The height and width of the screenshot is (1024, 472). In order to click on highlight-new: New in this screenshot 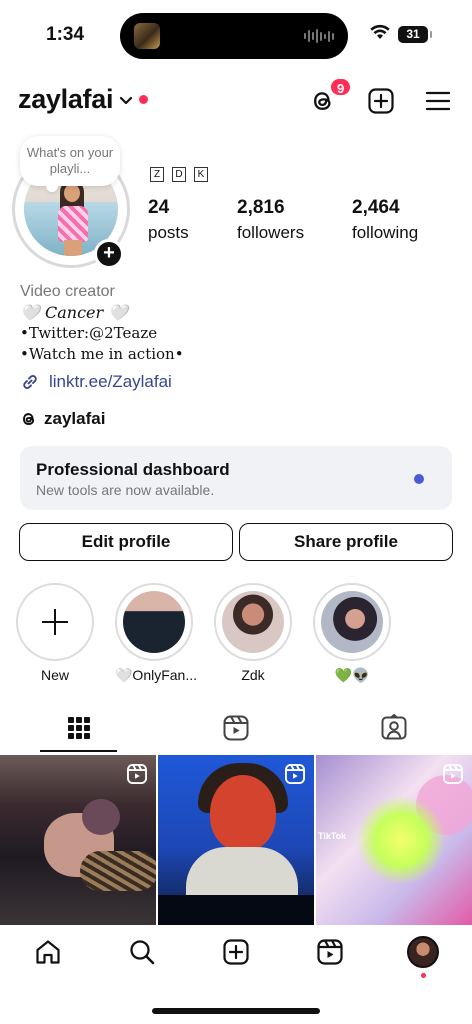, I will do `click(55, 633)`.